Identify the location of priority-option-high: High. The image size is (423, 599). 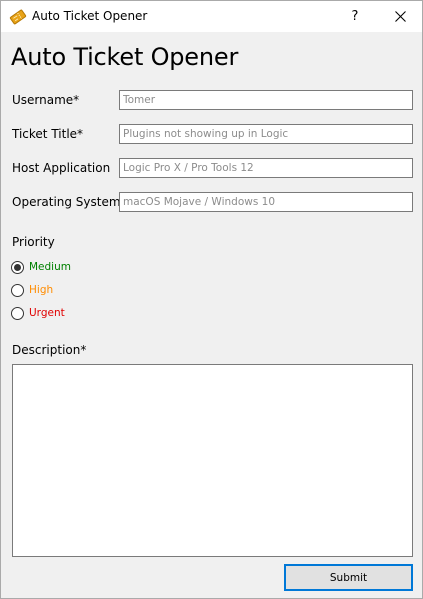
(32, 290).